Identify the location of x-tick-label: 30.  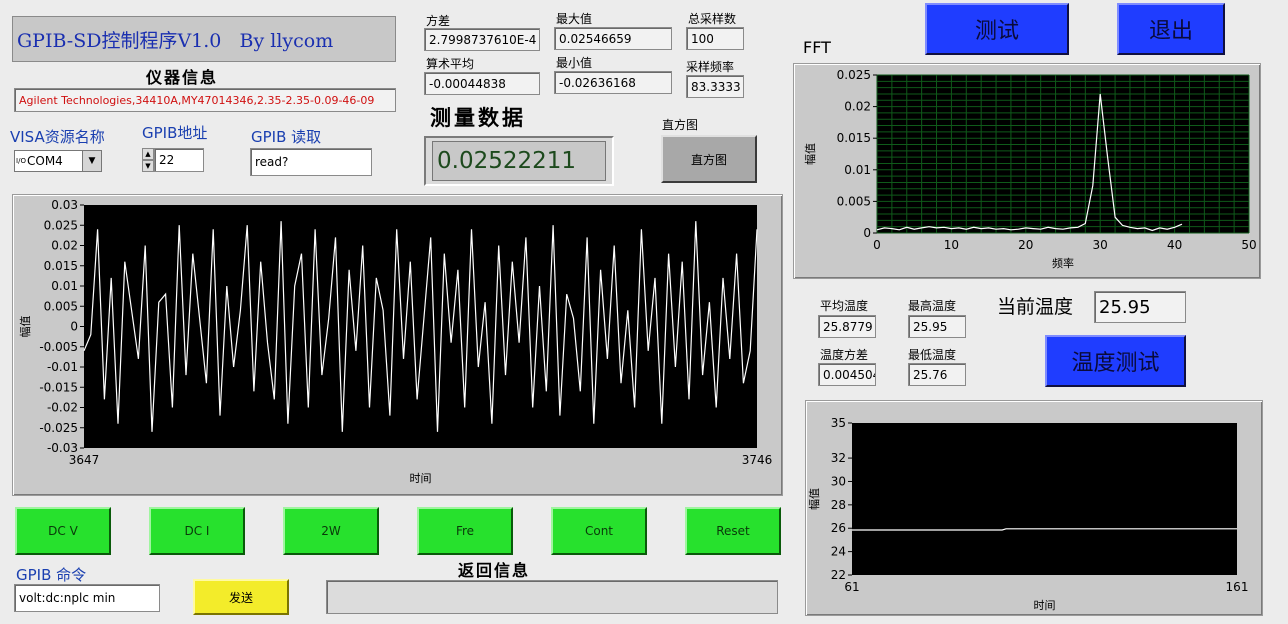
(1100, 245).